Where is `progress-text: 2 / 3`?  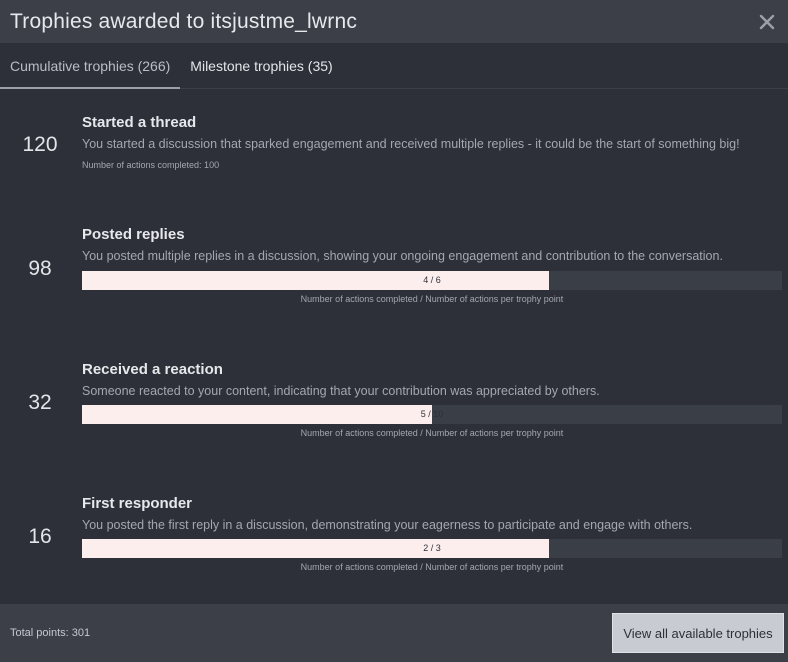 progress-text: 2 / 3 is located at coordinates (432, 548).